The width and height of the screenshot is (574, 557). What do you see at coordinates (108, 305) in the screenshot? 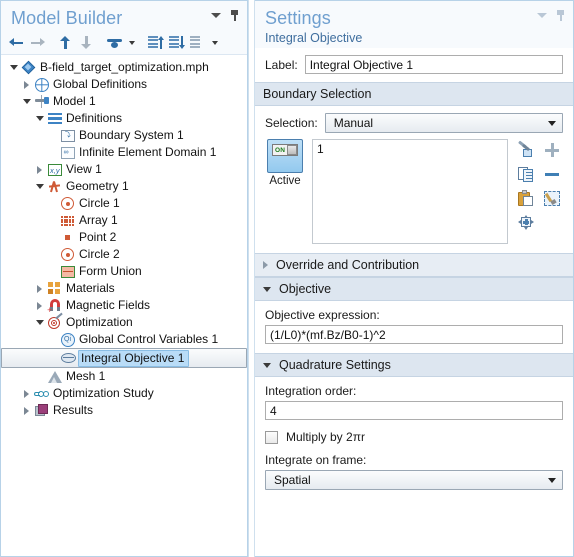
I see `tree-node-label: Magnetic Fields` at bounding box center [108, 305].